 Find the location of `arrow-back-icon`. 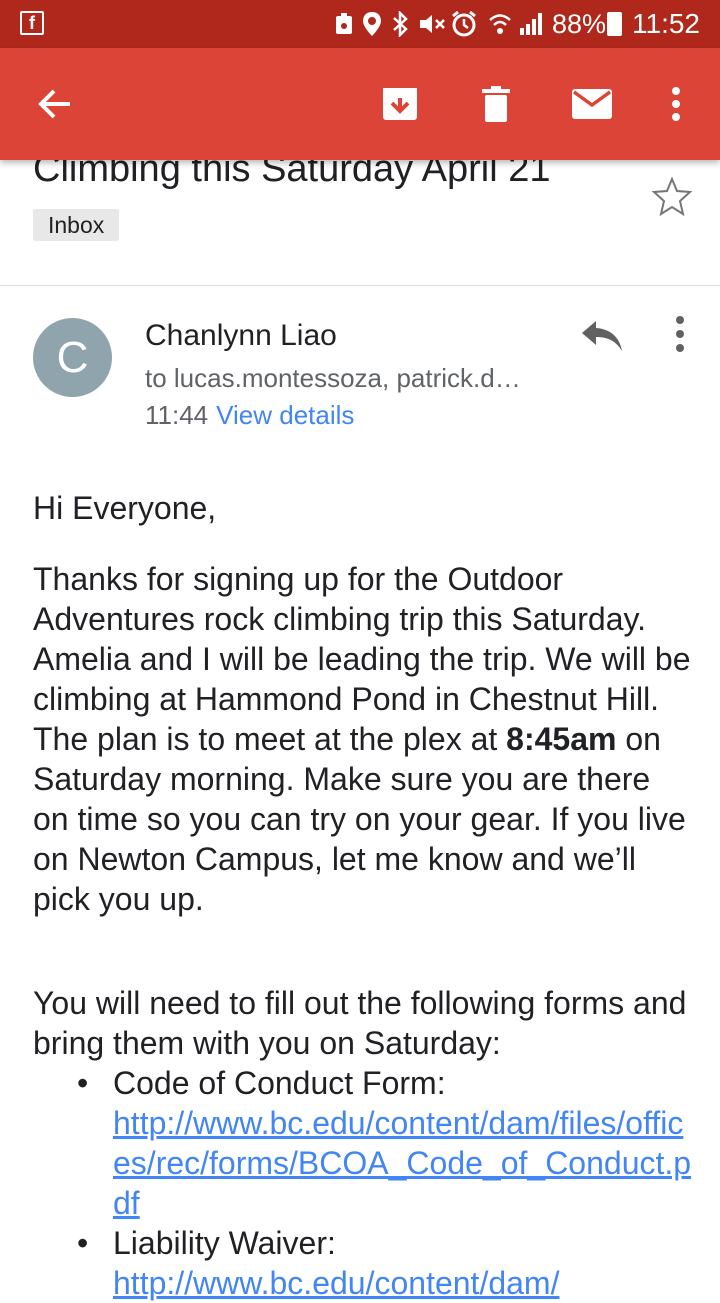

arrow-back-icon is located at coordinates (54, 104).